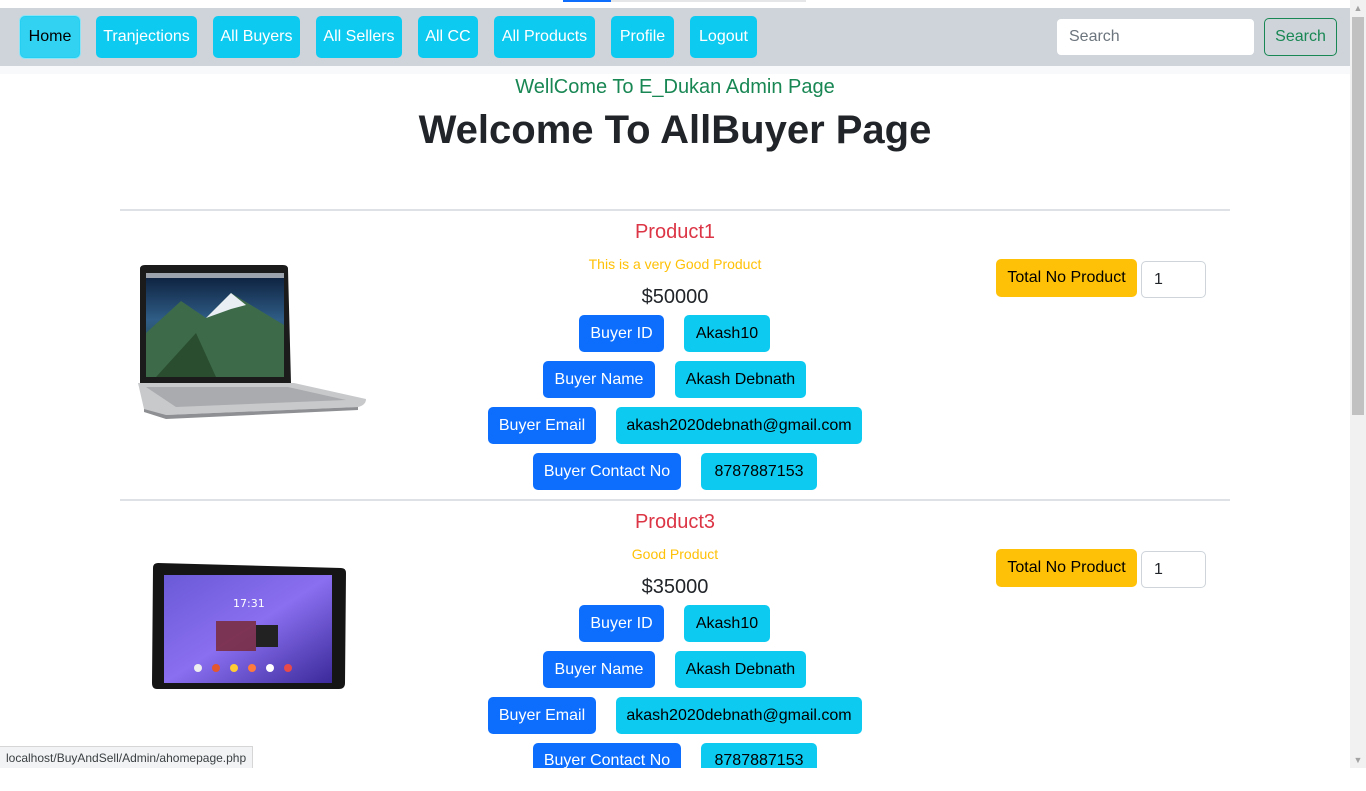 Image resolution: width=1366 pixels, height=791 pixels. I want to click on product-price: $50000, so click(675, 297).